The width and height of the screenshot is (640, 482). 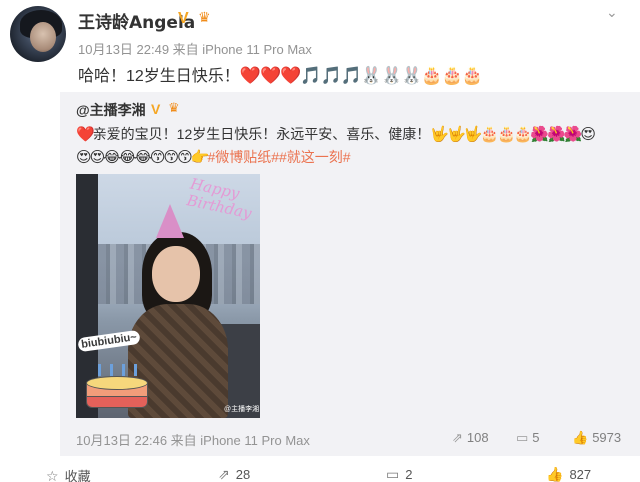 I want to click on birthday-sticker: Happy Birthday, so click(x=220, y=199).